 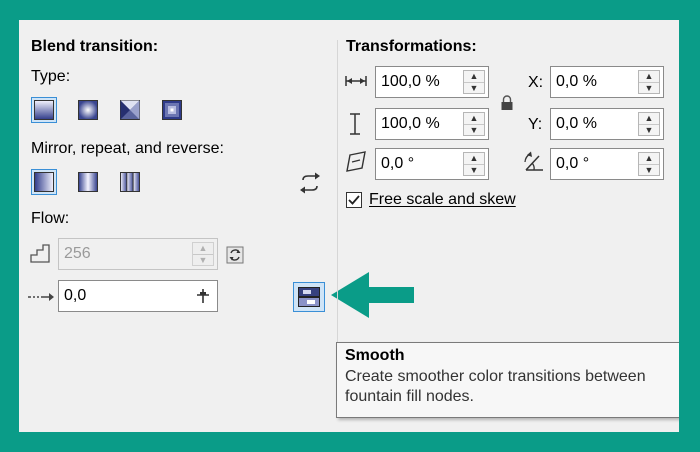 What do you see at coordinates (203, 298) in the screenshot?
I see `slider-toggle-icon` at bounding box center [203, 298].